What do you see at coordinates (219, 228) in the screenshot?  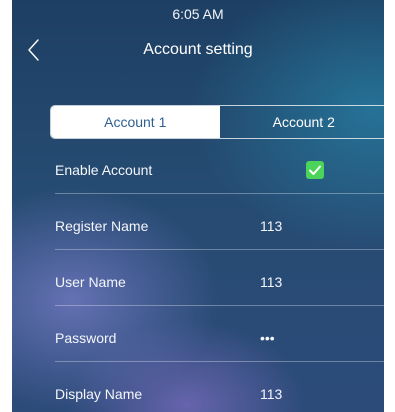 I see `register-name-row: Register Name 113` at bounding box center [219, 228].